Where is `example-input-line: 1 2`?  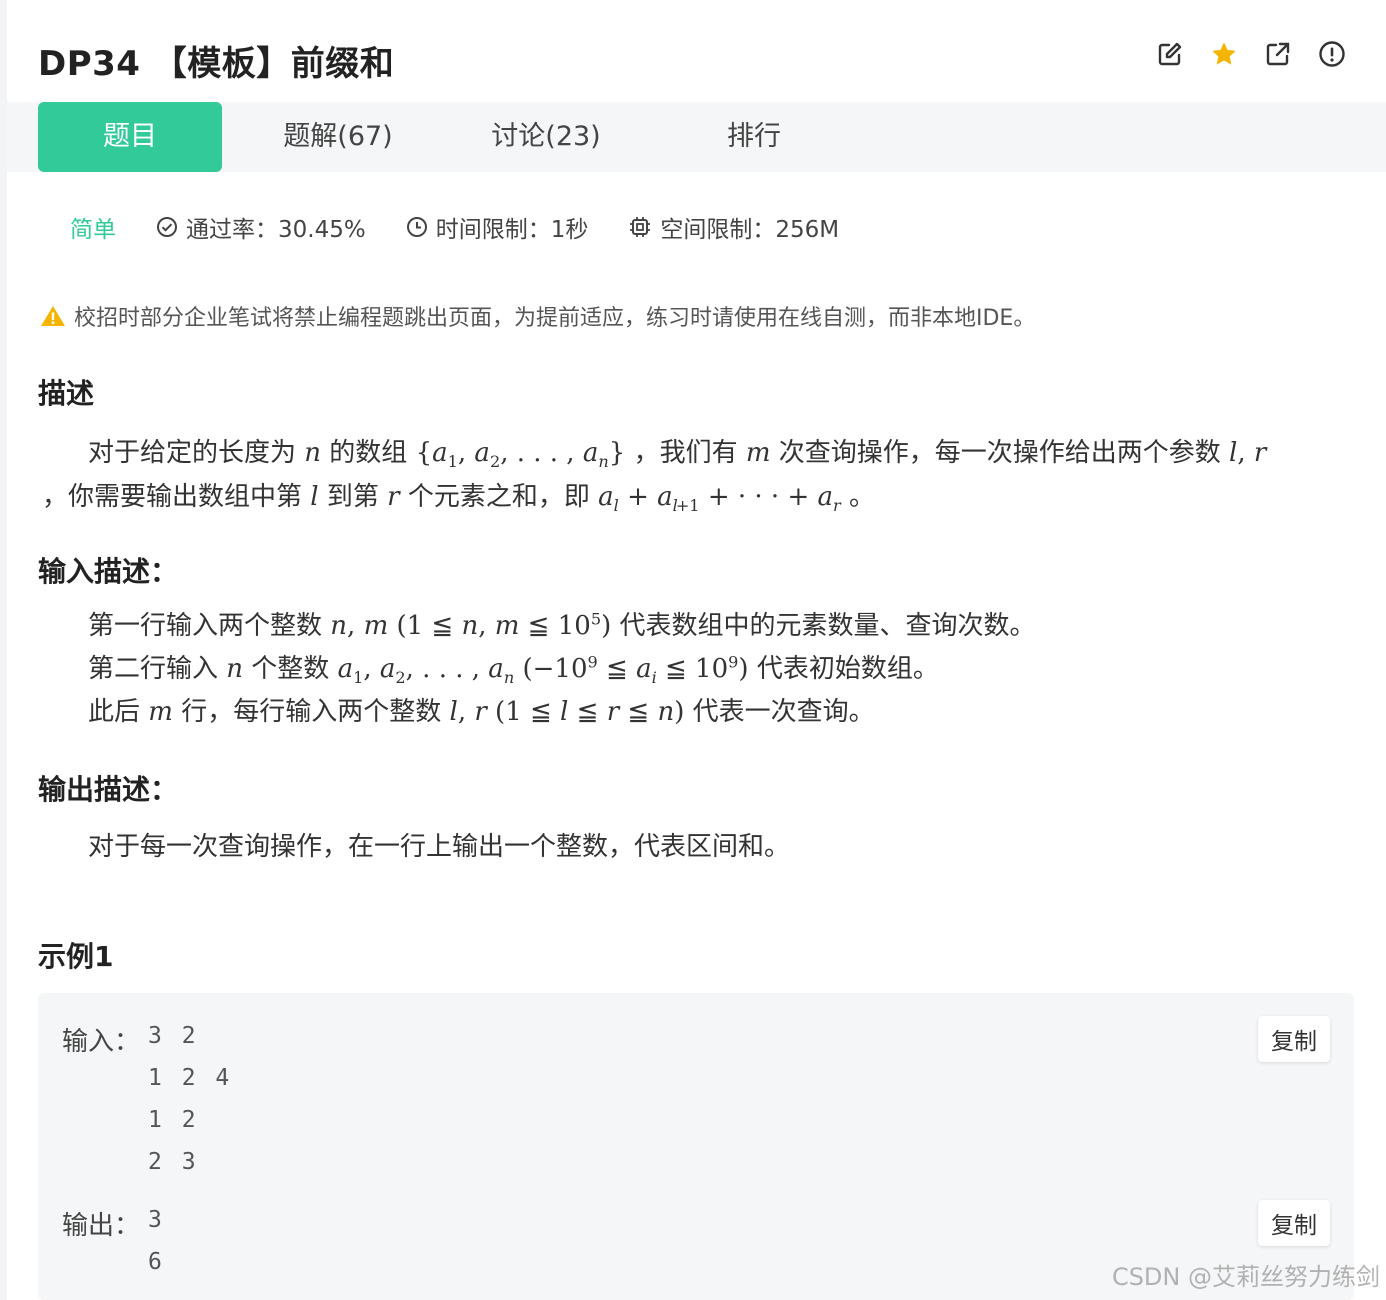
example-input-line: 1 2 is located at coordinates (173, 1120).